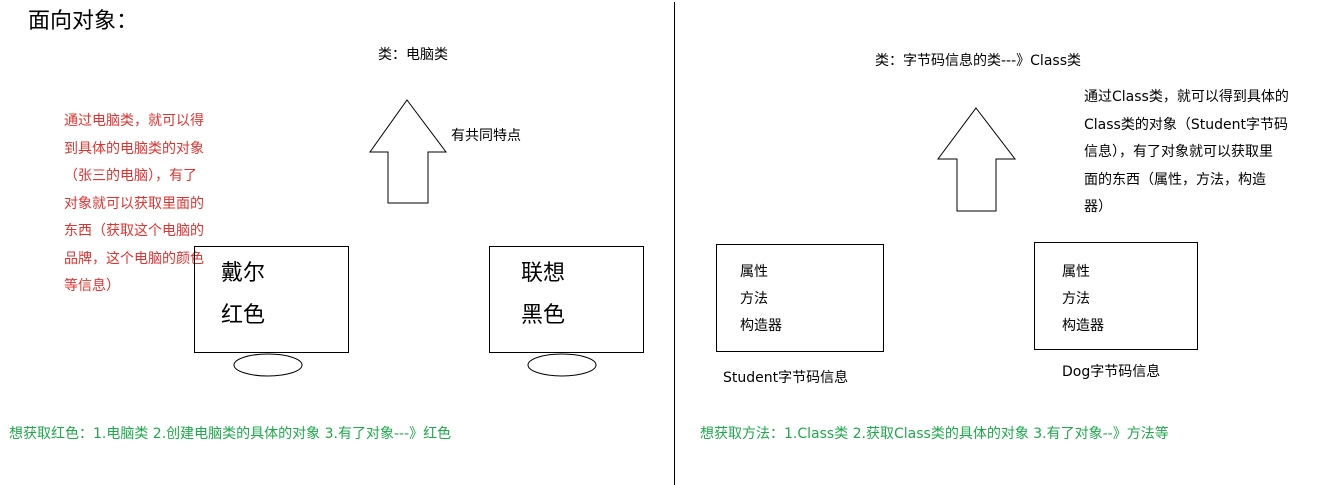 Image resolution: width=1340 pixels, height=485 pixels. Describe the element at coordinates (566, 299) in the screenshot. I see `lenovo-monitor: 联想 黑色` at that location.